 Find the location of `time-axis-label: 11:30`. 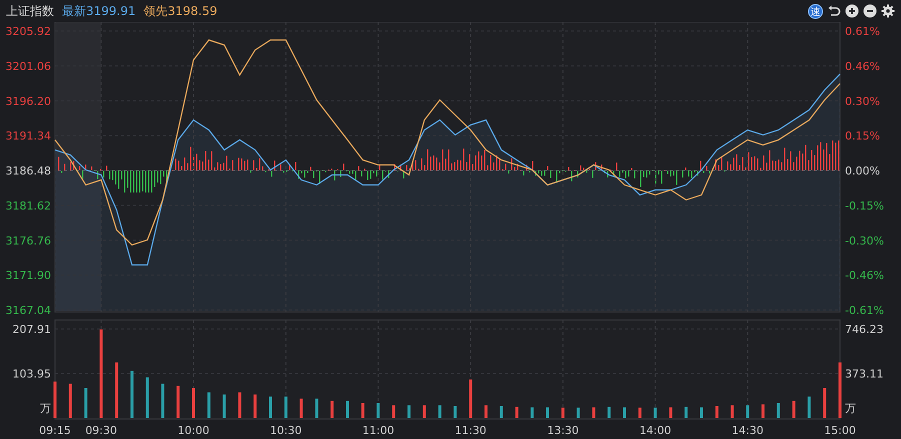

time-axis-label: 11:30 is located at coordinates (470, 430).